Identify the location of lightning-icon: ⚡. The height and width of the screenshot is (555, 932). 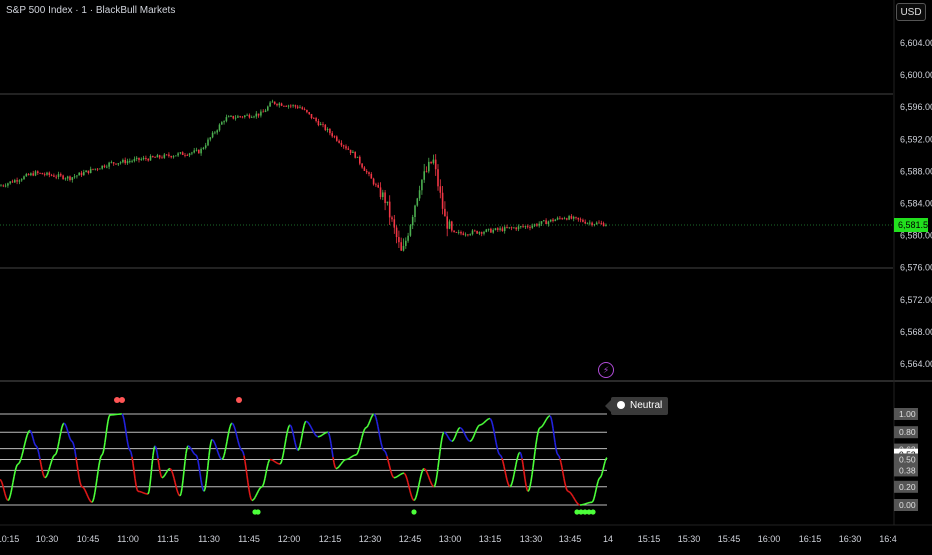
(606, 370).